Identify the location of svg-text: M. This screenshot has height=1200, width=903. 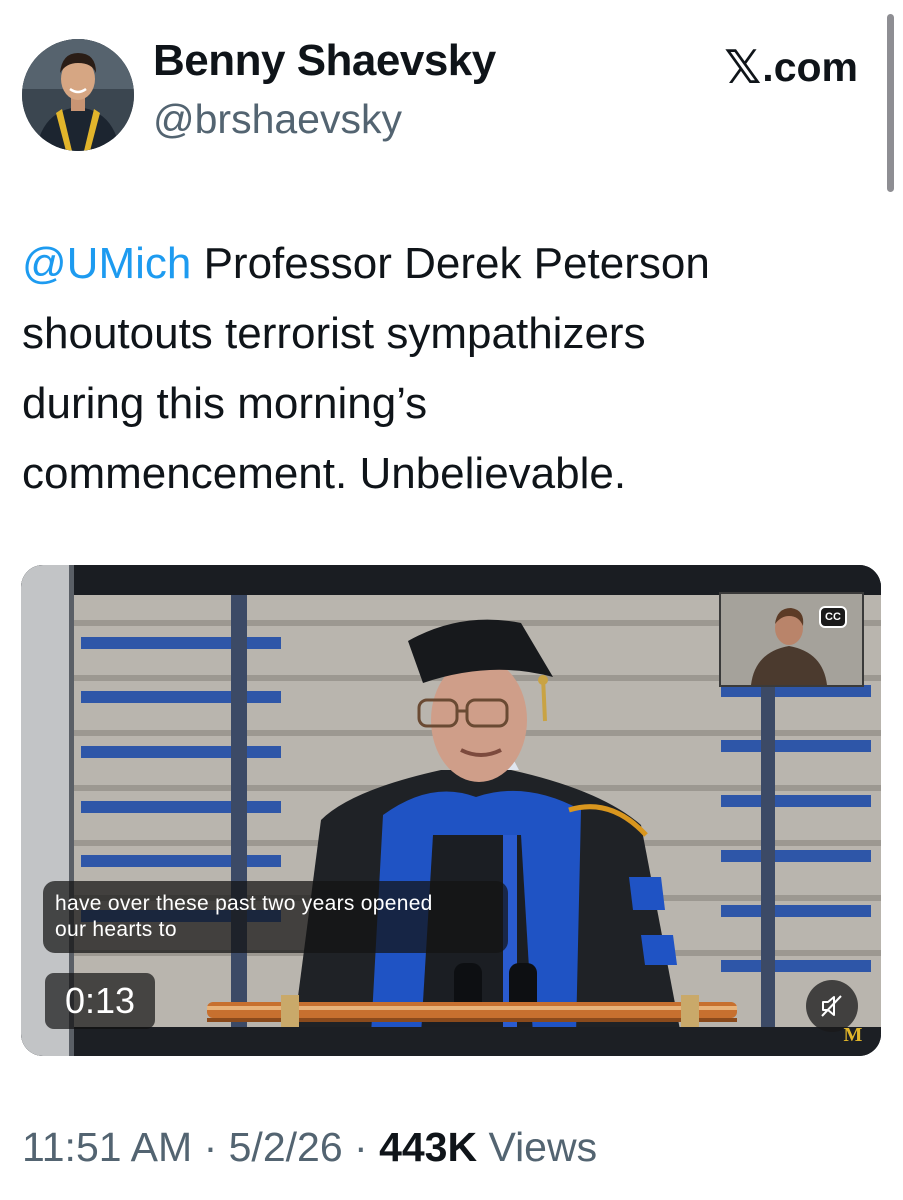
(853, 1034).